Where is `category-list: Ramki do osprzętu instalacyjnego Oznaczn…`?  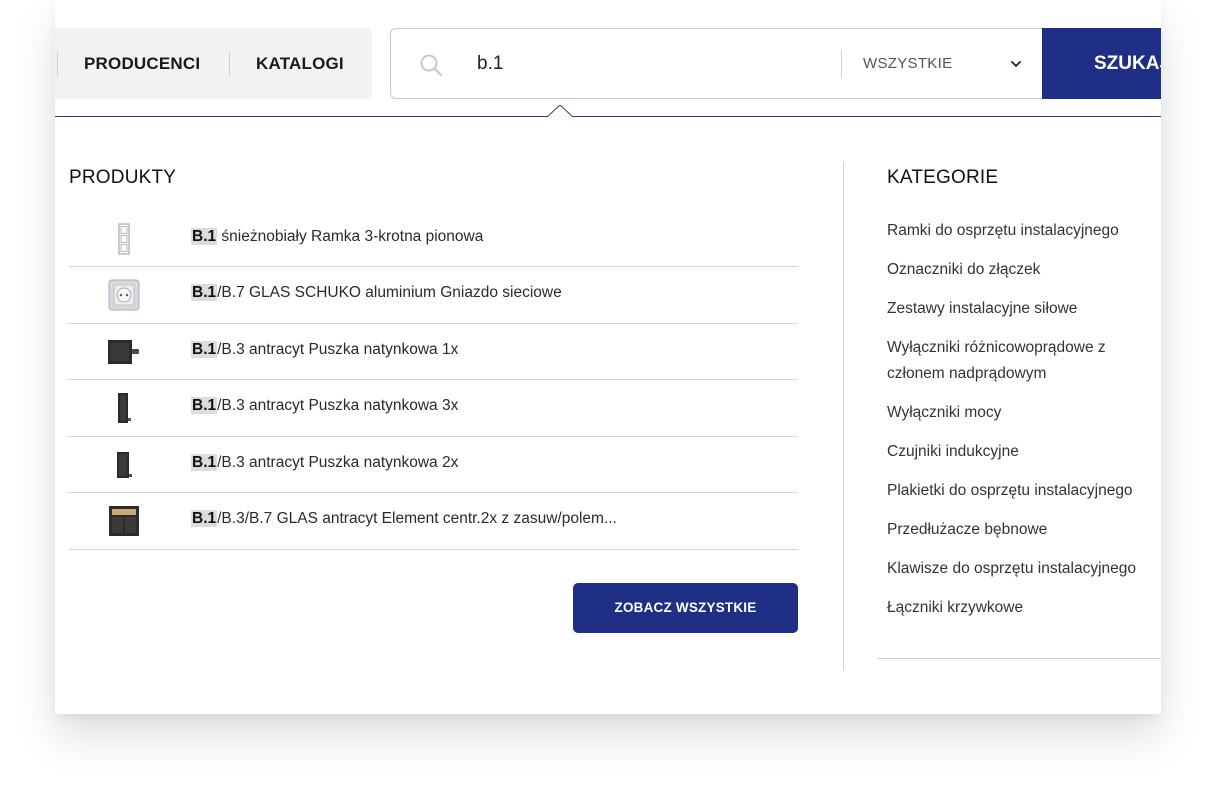 category-list: Ramki do osprzętu instalacyjnego Oznaczn… is located at coordinates (1024, 426).